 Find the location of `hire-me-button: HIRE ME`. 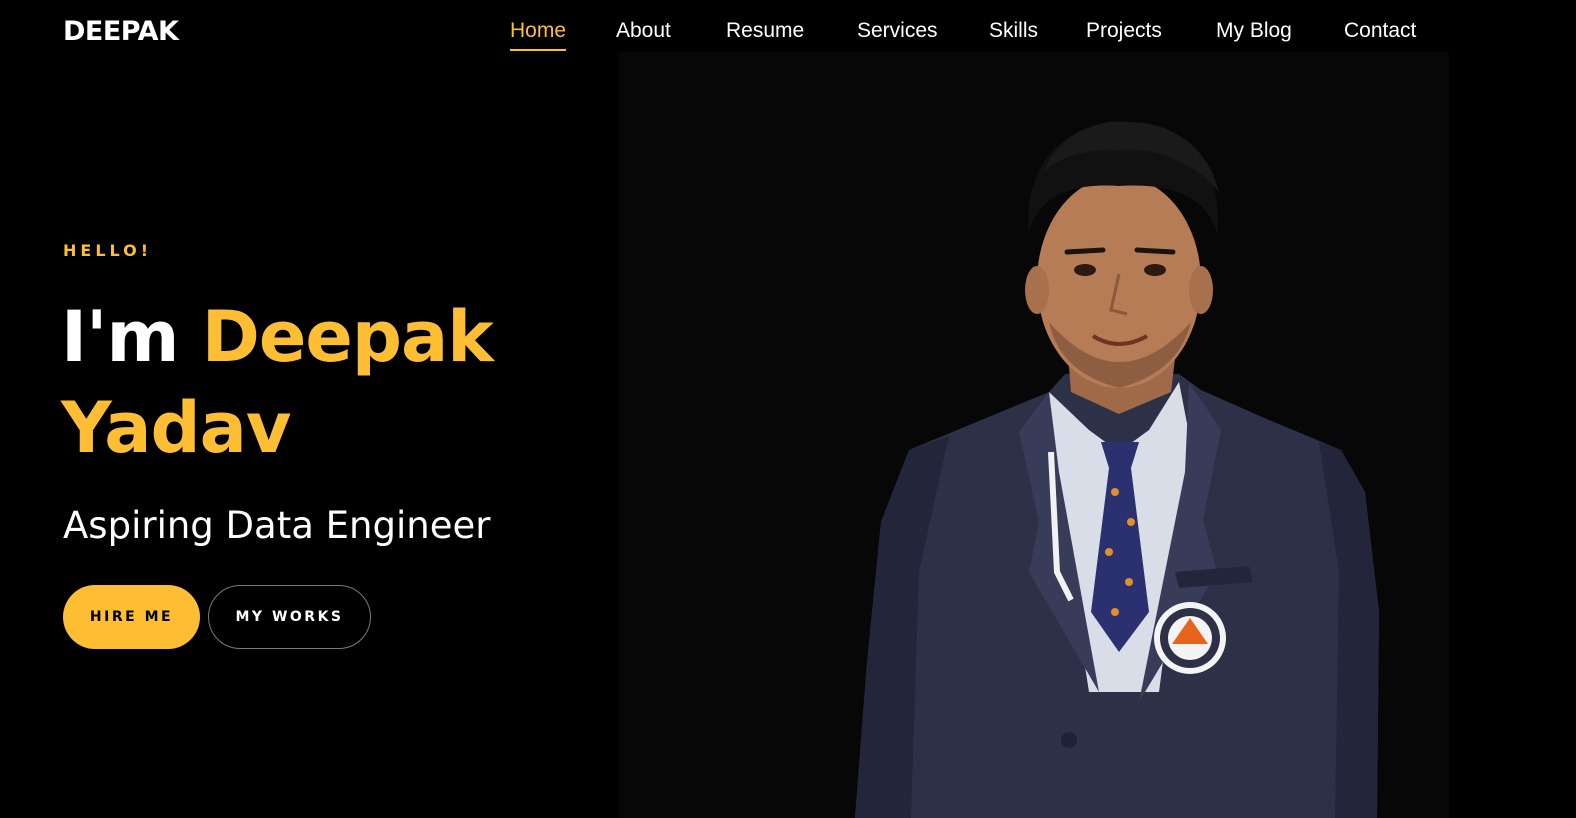

hire-me-button: HIRE ME is located at coordinates (131, 617).